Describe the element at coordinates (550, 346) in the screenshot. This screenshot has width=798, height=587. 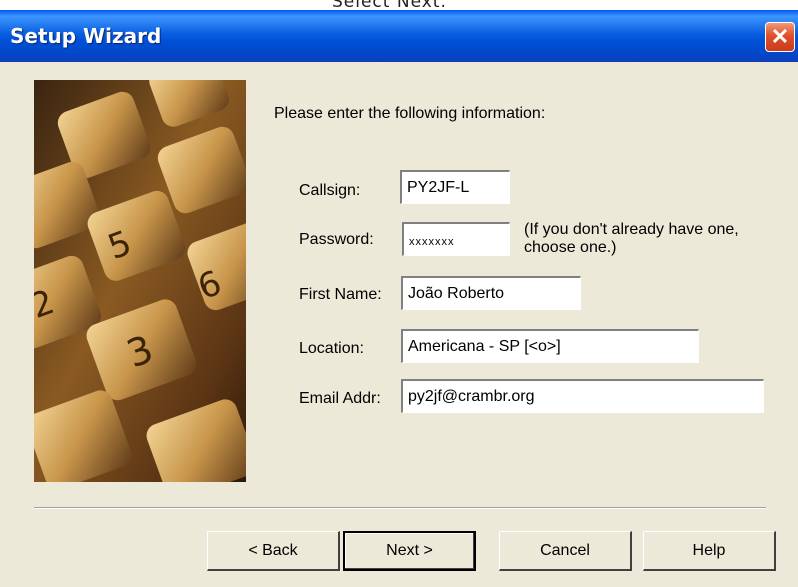
I see `location-field` at that location.